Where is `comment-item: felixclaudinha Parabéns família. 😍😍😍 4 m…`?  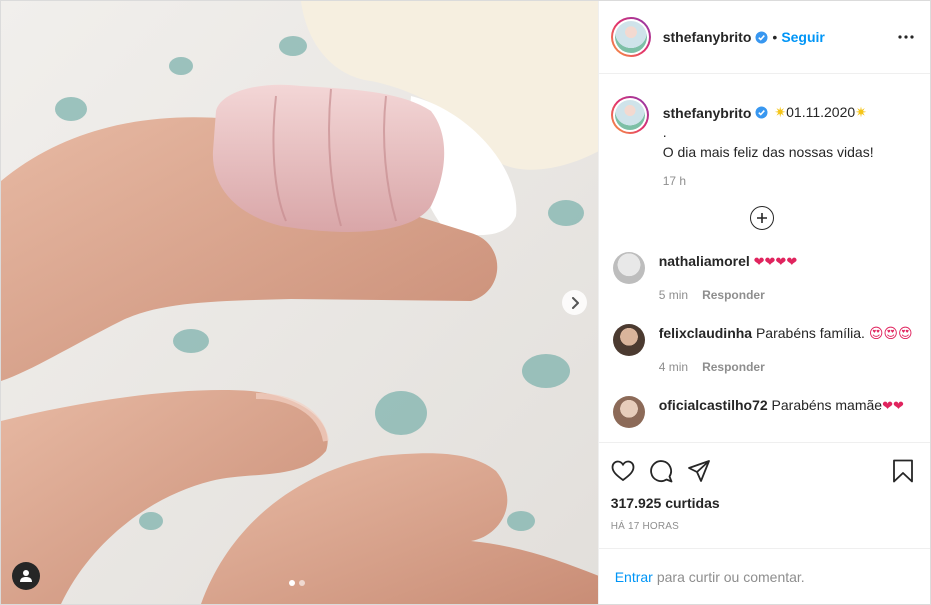
comment-item: felixclaudinha Parabéns família. 😍😍😍 4 m… is located at coordinates (762, 350).